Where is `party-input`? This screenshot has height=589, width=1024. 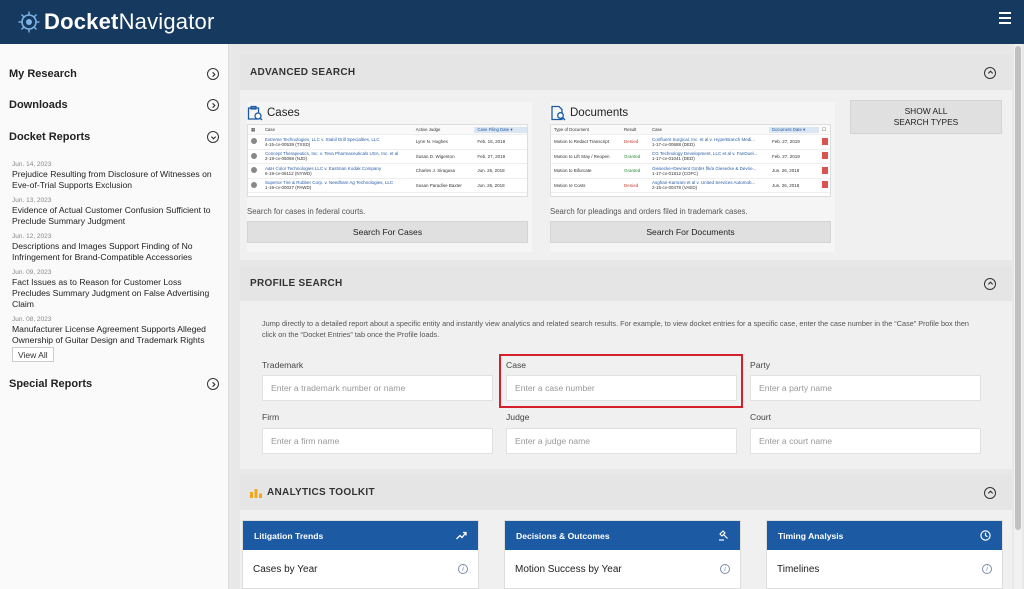 party-input is located at coordinates (865, 388).